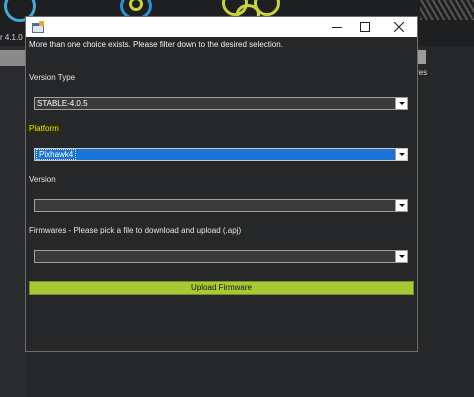 The width and height of the screenshot is (474, 397). What do you see at coordinates (221, 103) in the screenshot?
I see `version-type-select: STABLE-4.0.5` at bounding box center [221, 103].